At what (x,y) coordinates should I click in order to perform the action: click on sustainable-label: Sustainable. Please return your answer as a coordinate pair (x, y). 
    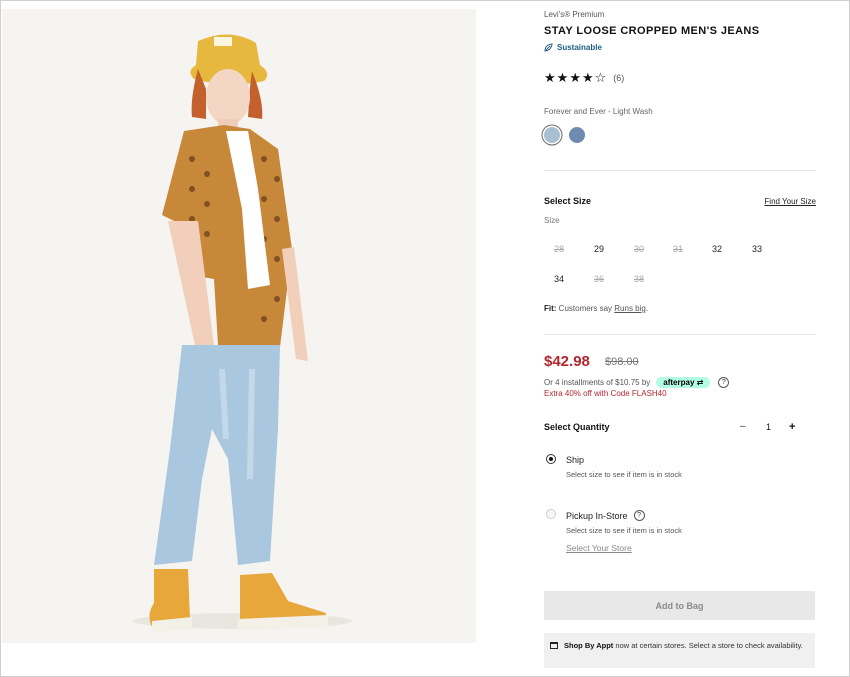
    Looking at the image, I should click on (579, 47).